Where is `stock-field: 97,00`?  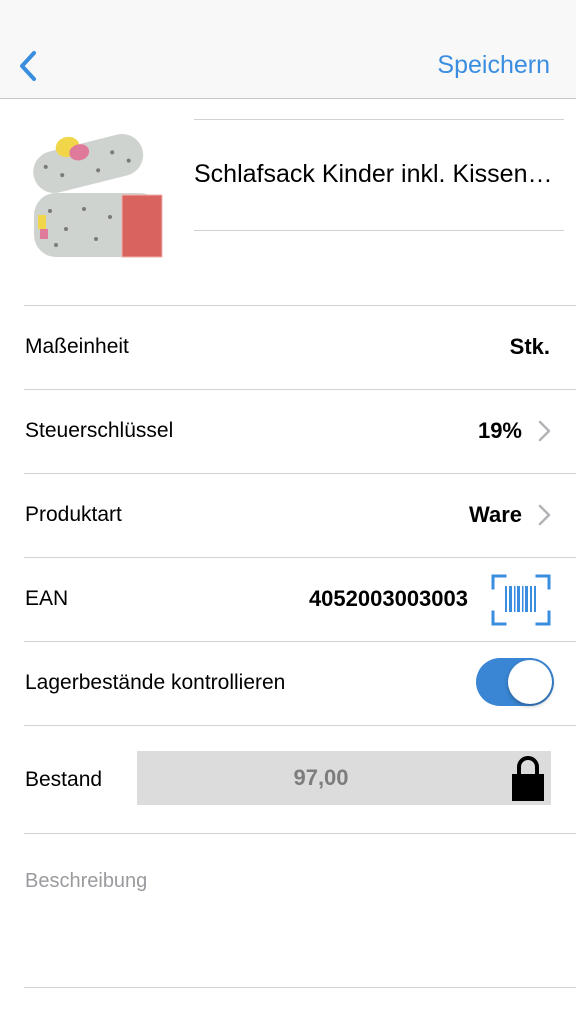
stock-field: 97,00 is located at coordinates (344, 778).